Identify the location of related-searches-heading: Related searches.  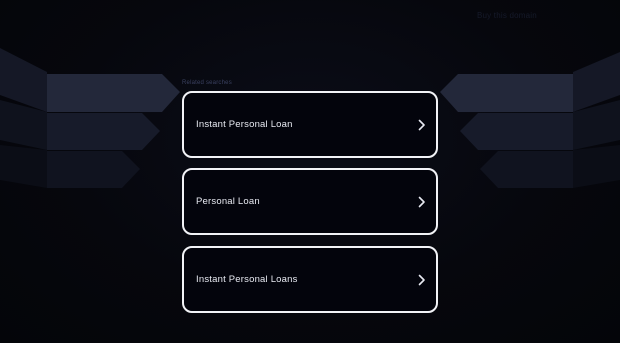
(207, 83).